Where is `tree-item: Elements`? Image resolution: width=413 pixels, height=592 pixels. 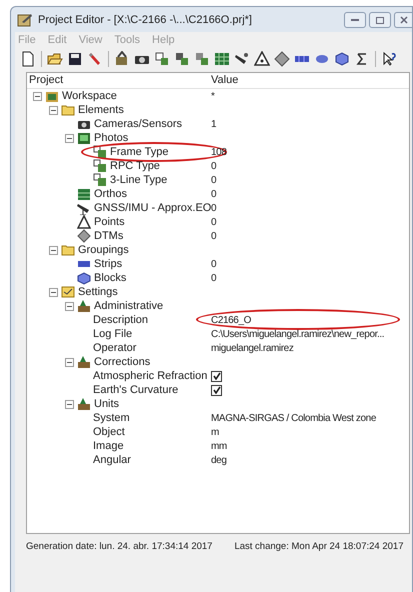
tree-item: Elements is located at coordinates (101, 110).